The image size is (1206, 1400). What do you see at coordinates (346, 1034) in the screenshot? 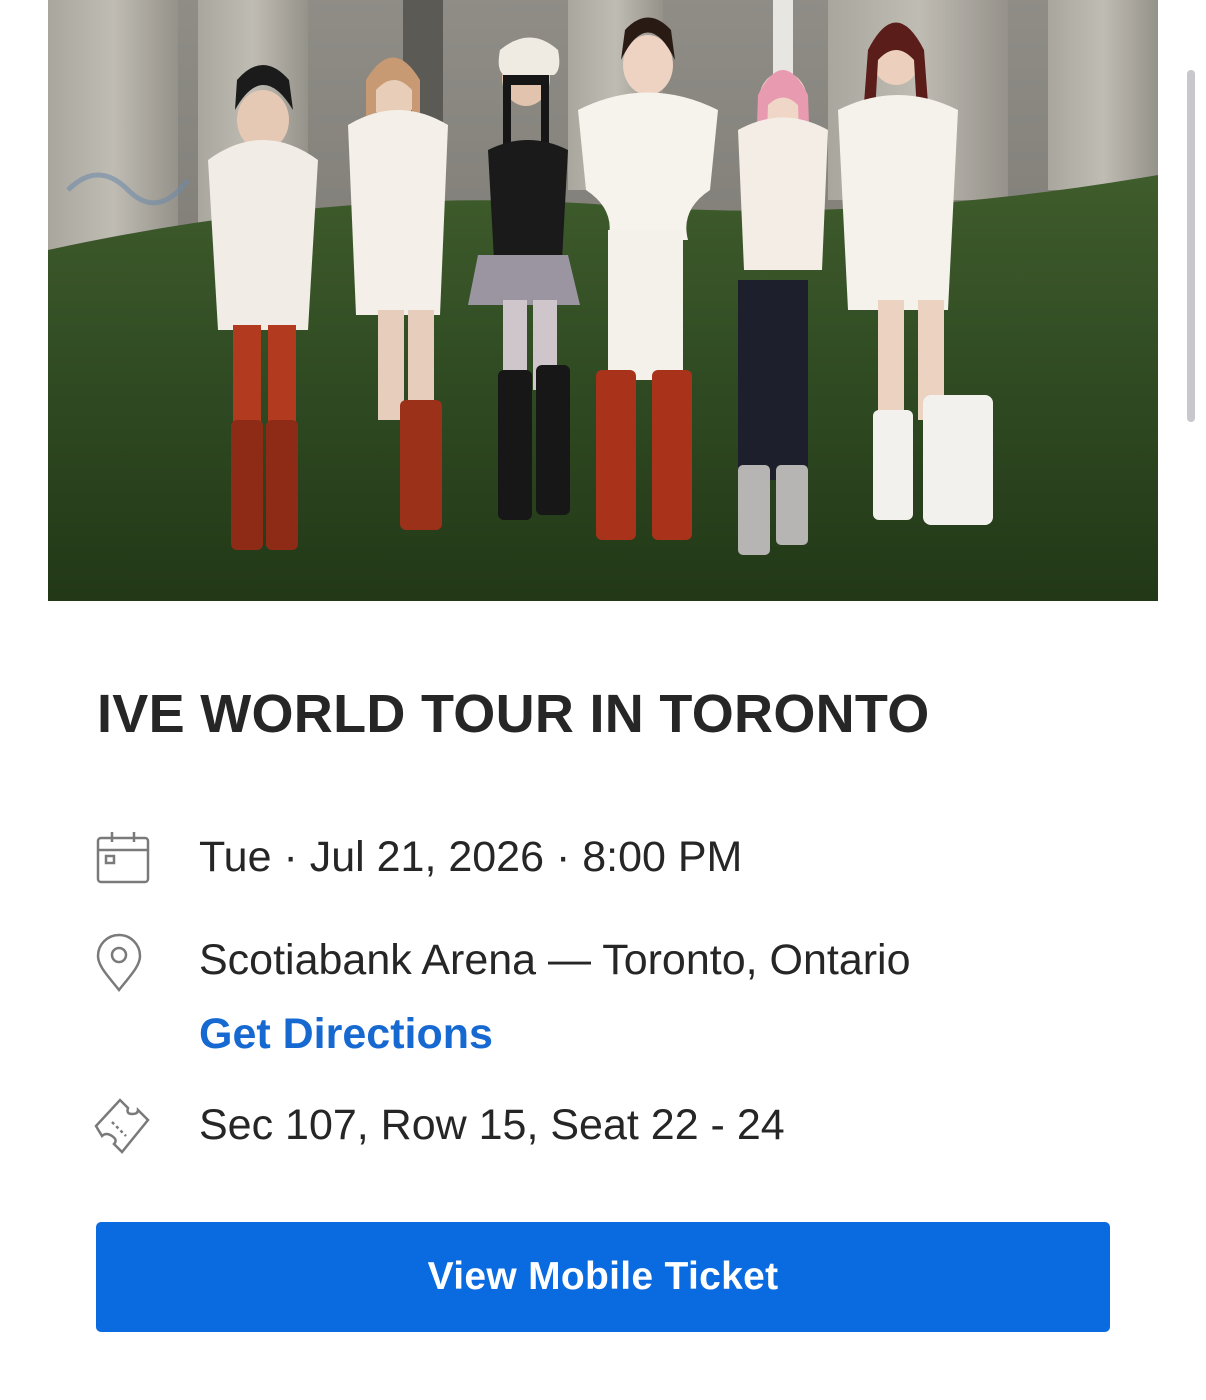
I see `get-directions-link: Get Directions` at bounding box center [346, 1034].